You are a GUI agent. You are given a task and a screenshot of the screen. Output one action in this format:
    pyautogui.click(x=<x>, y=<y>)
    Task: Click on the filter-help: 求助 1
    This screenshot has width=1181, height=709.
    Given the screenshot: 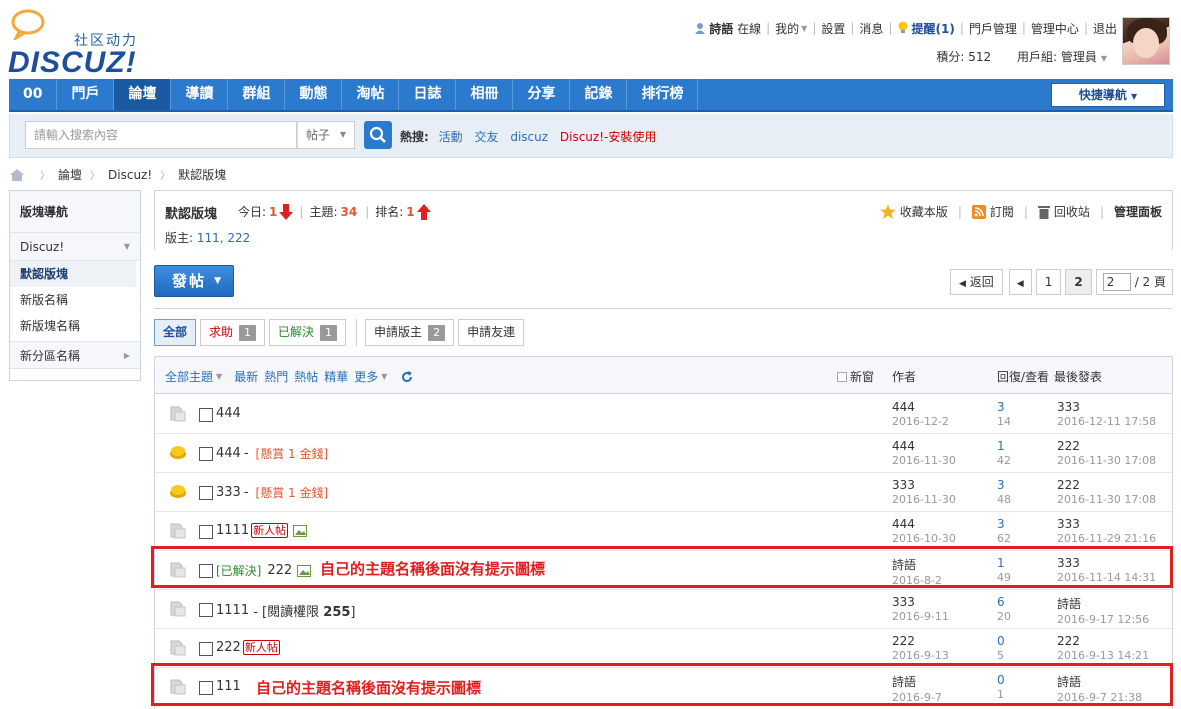 What is the action you would take?
    pyautogui.click(x=233, y=332)
    